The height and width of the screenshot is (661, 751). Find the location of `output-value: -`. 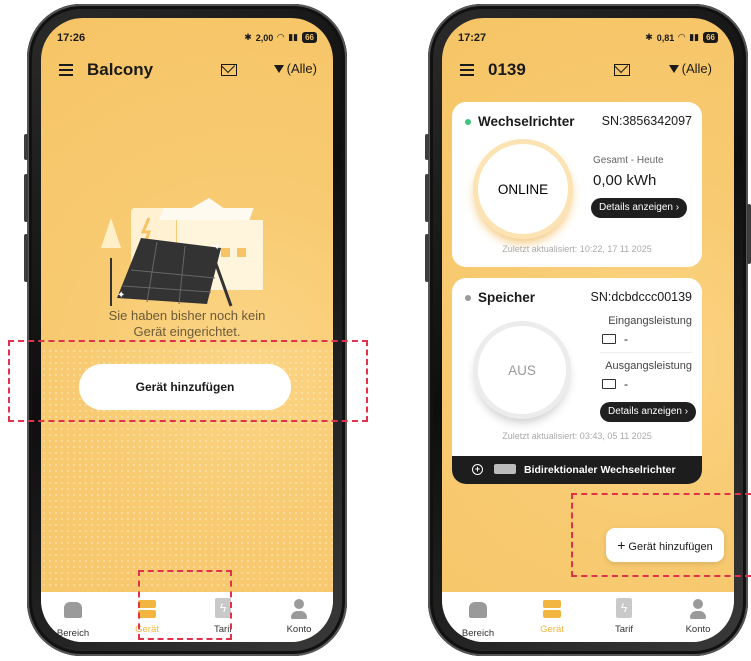

output-value: - is located at coordinates (626, 384).